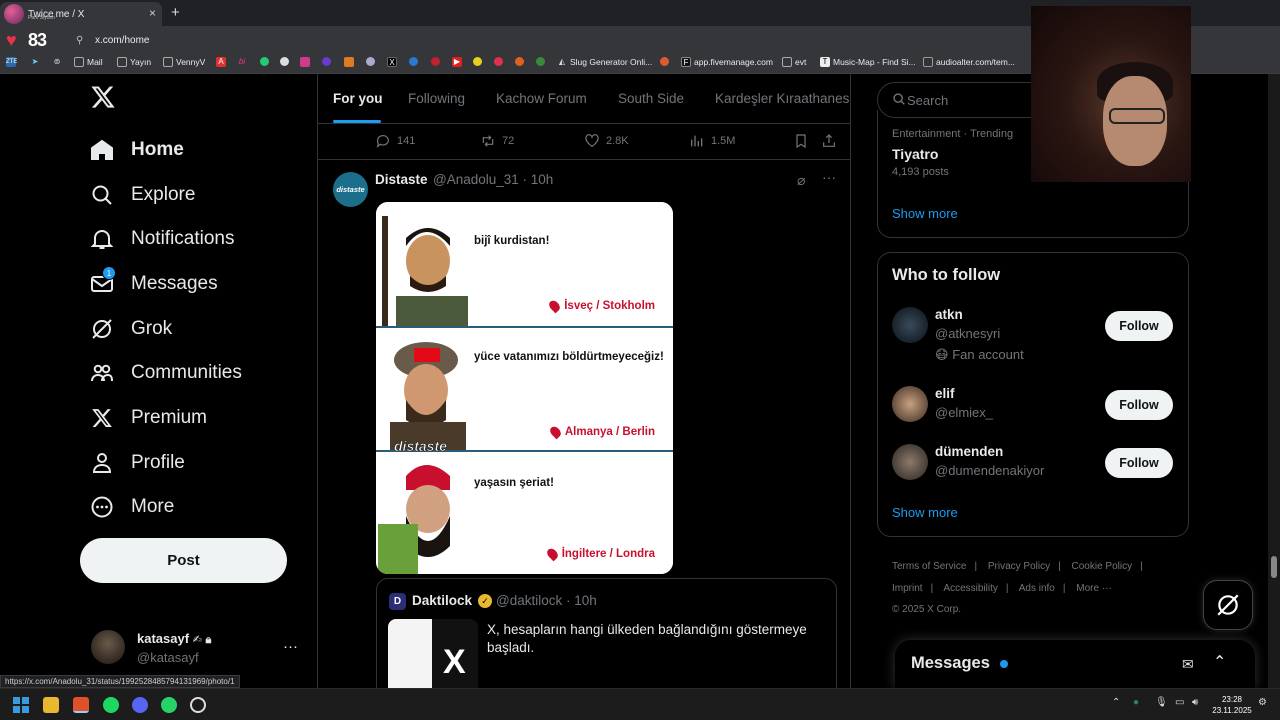 The image size is (1280, 720). I want to click on nav-notifications: Notifications, so click(162, 239).